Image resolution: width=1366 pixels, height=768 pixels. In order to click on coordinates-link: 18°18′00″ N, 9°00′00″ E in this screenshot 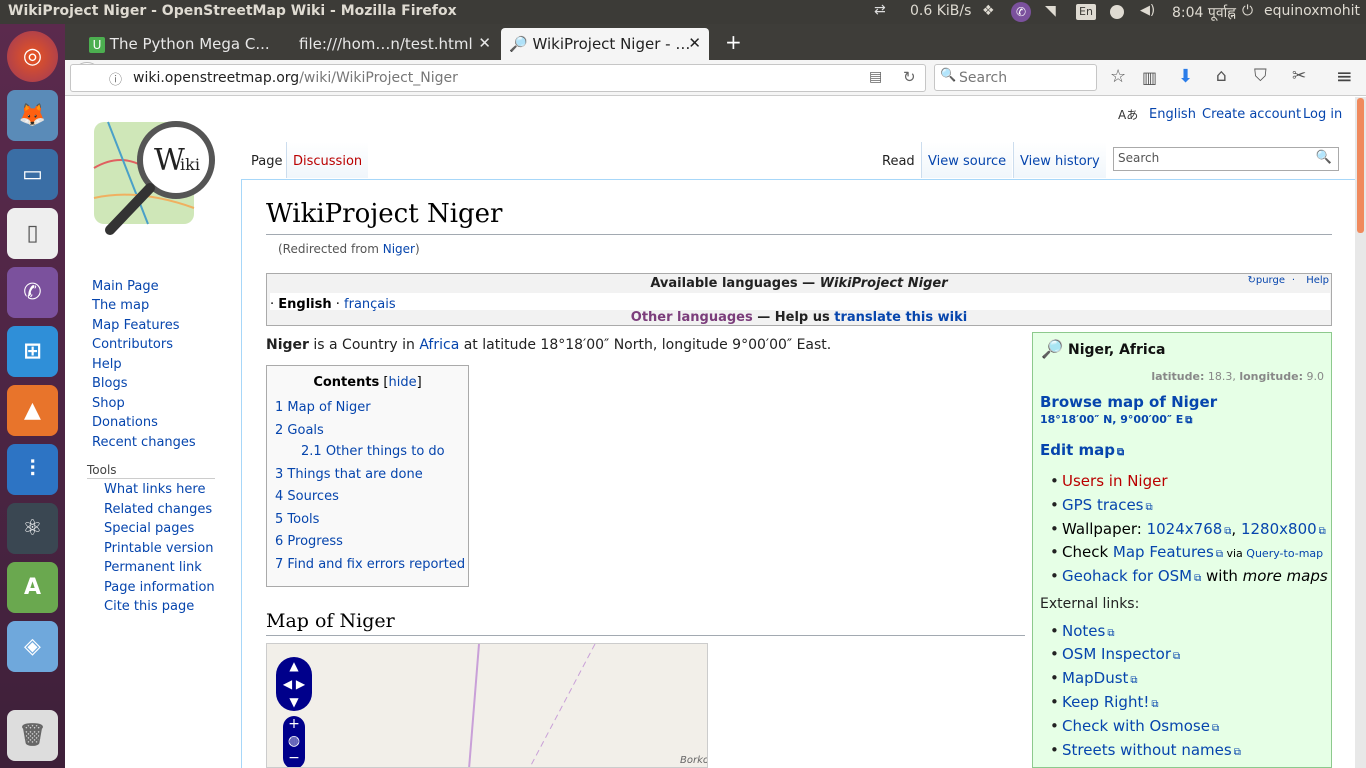, I will do `click(1116, 419)`.